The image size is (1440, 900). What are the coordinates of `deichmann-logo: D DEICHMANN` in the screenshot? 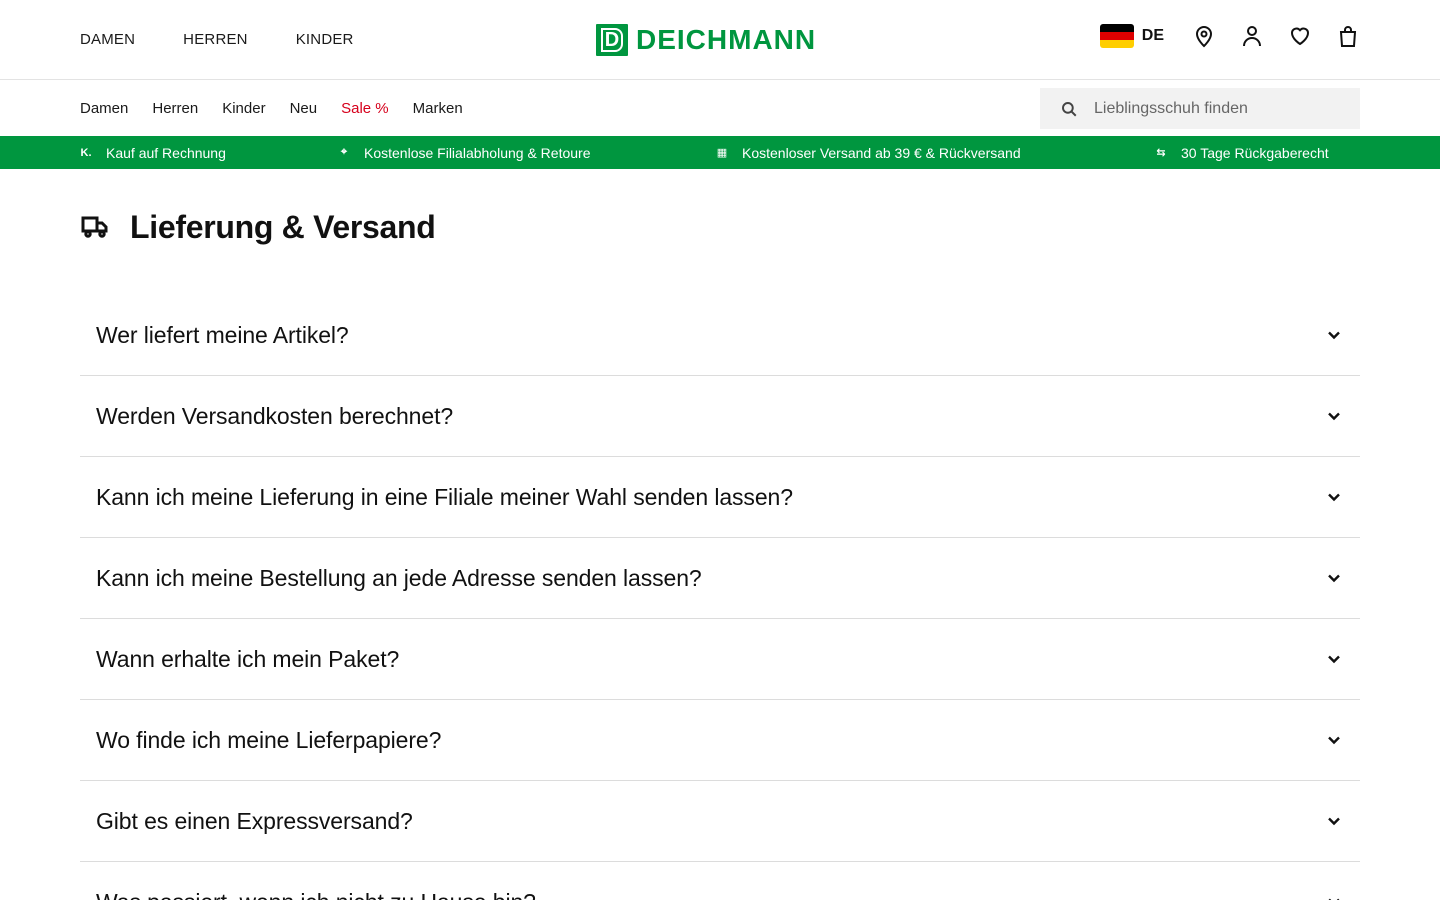 It's located at (706, 40).